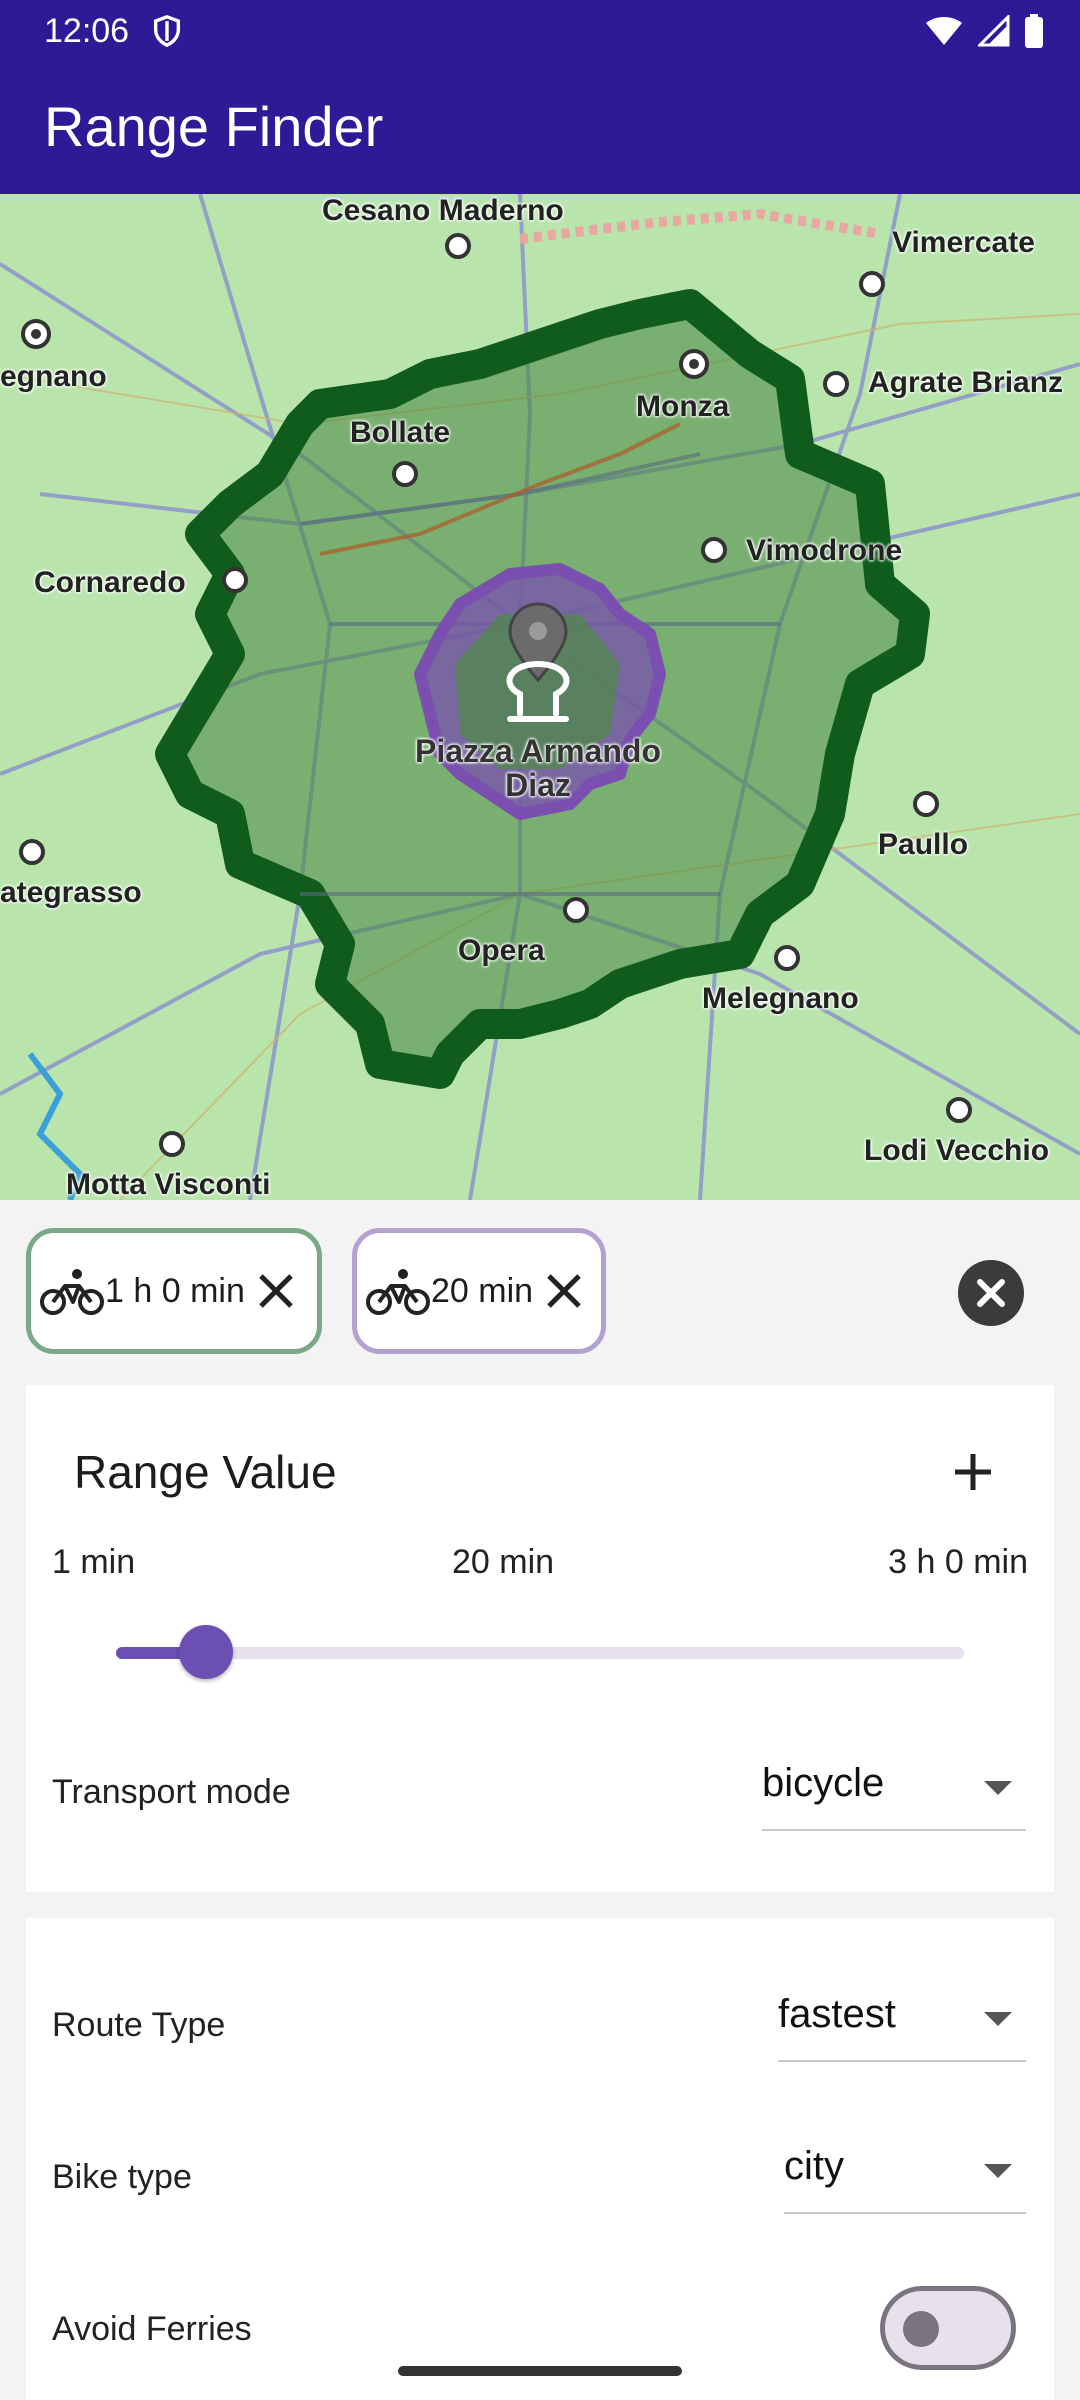 The height and width of the screenshot is (2400, 1080). Describe the element at coordinates (139, 2025) in the screenshot. I see `route-type-label: Route Type` at that location.